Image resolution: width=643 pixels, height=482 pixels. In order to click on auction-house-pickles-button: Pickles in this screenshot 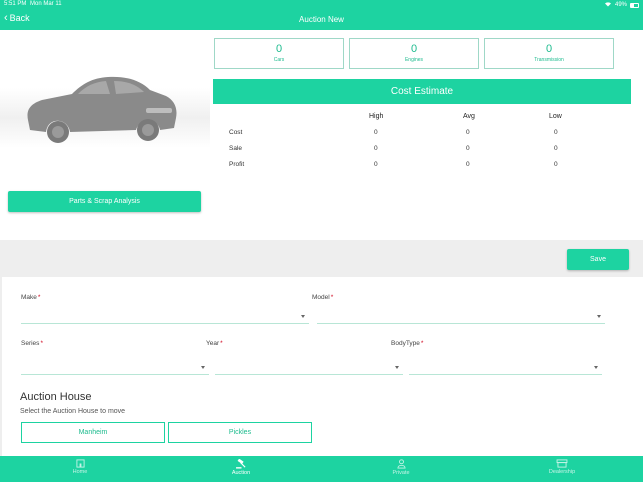, I will do `click(240, 432)`.